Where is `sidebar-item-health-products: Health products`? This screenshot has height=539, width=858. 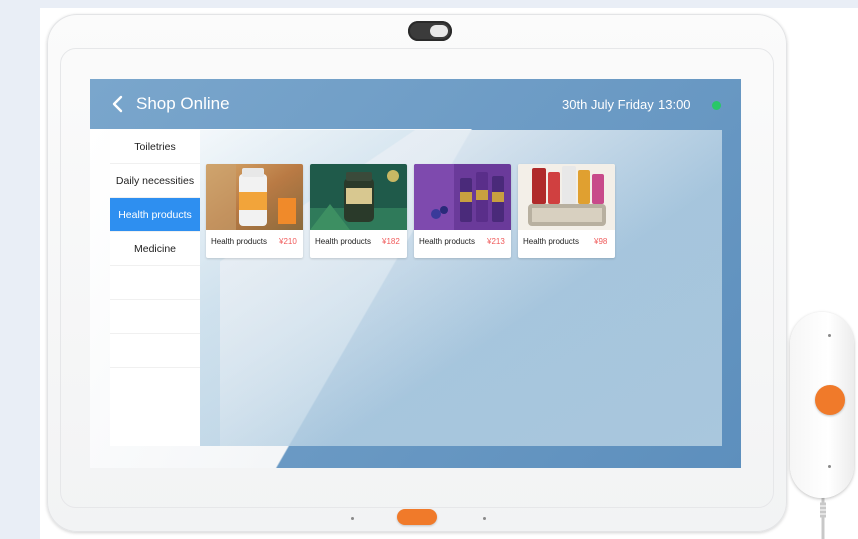 sidebar-item-health-products: Health products is located at coordinates (155, 215).